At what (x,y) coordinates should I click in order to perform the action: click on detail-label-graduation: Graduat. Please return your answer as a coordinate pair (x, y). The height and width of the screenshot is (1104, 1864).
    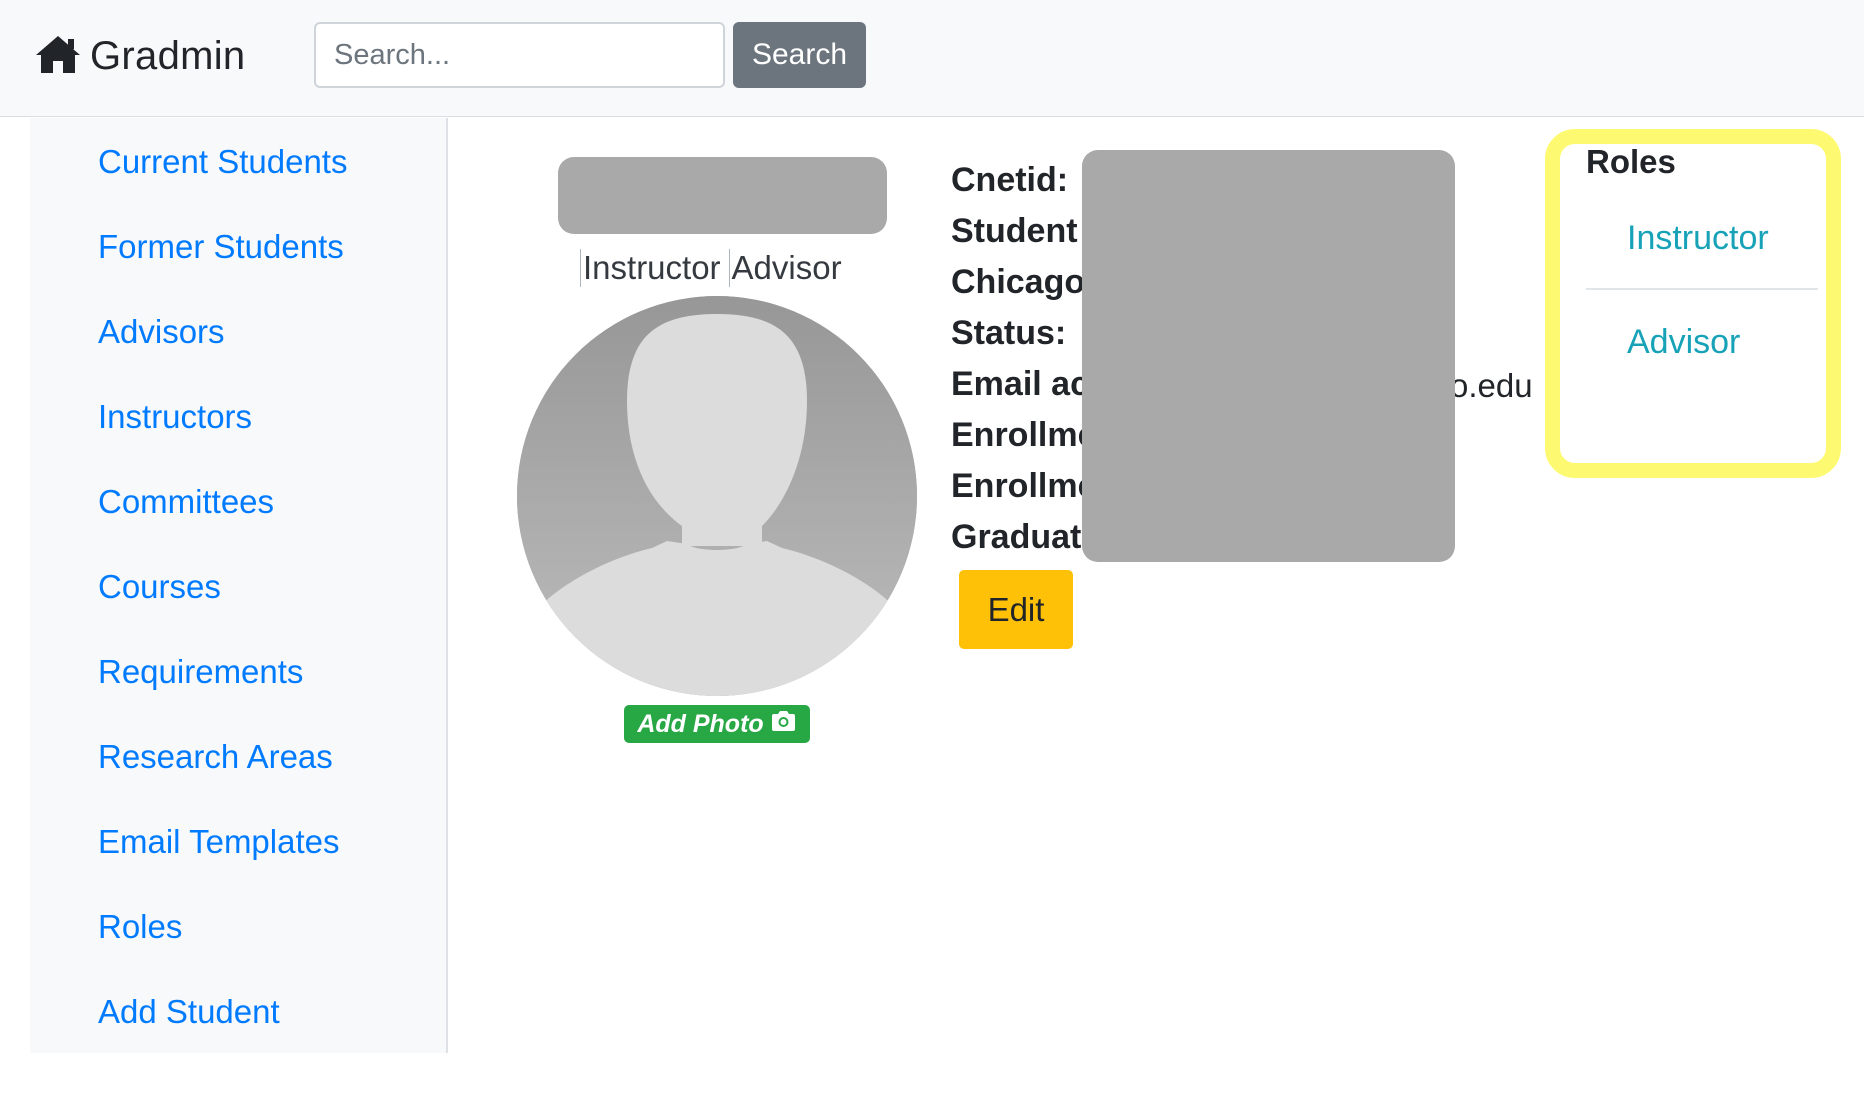
    Looking at the image, I should click on (1016, 537).